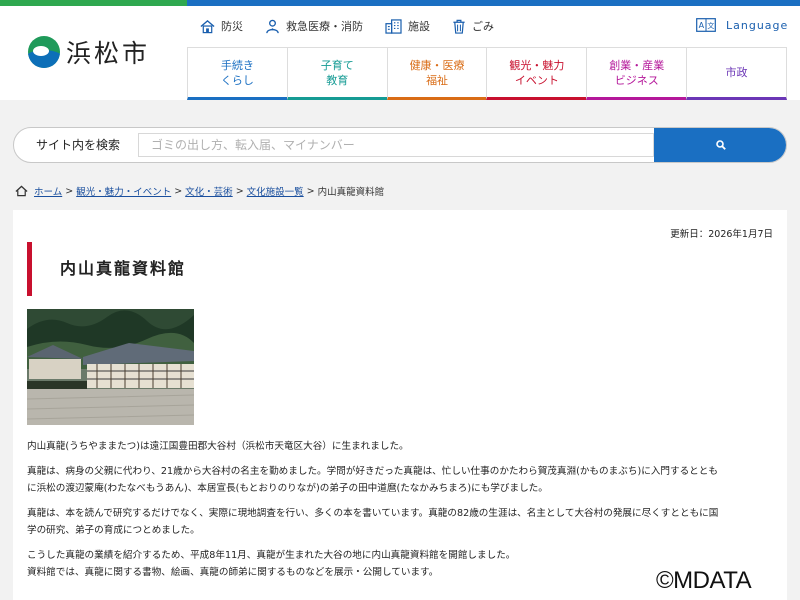 Image resolution: width=800 pixels, height=600 pixels. I want to click on utility-links: 防災 救急医療・消防 施設 ごみ, so click(358, 26).